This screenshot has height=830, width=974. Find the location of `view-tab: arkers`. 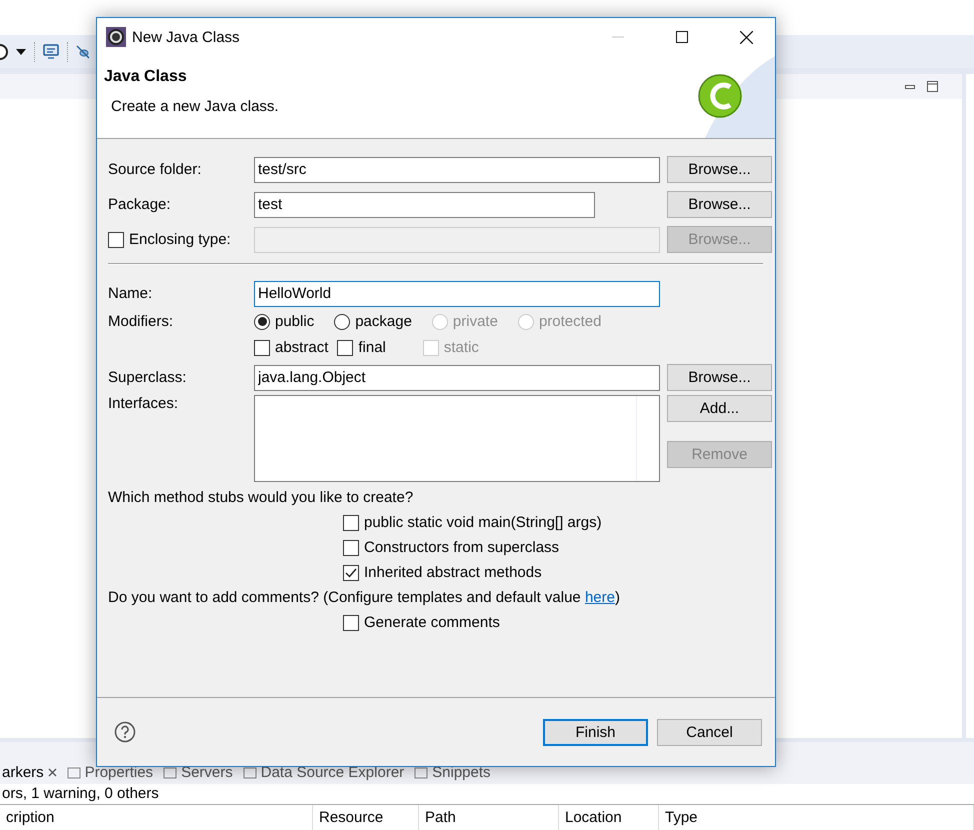

view-tab: arkers is located at coordinates (29, 772).